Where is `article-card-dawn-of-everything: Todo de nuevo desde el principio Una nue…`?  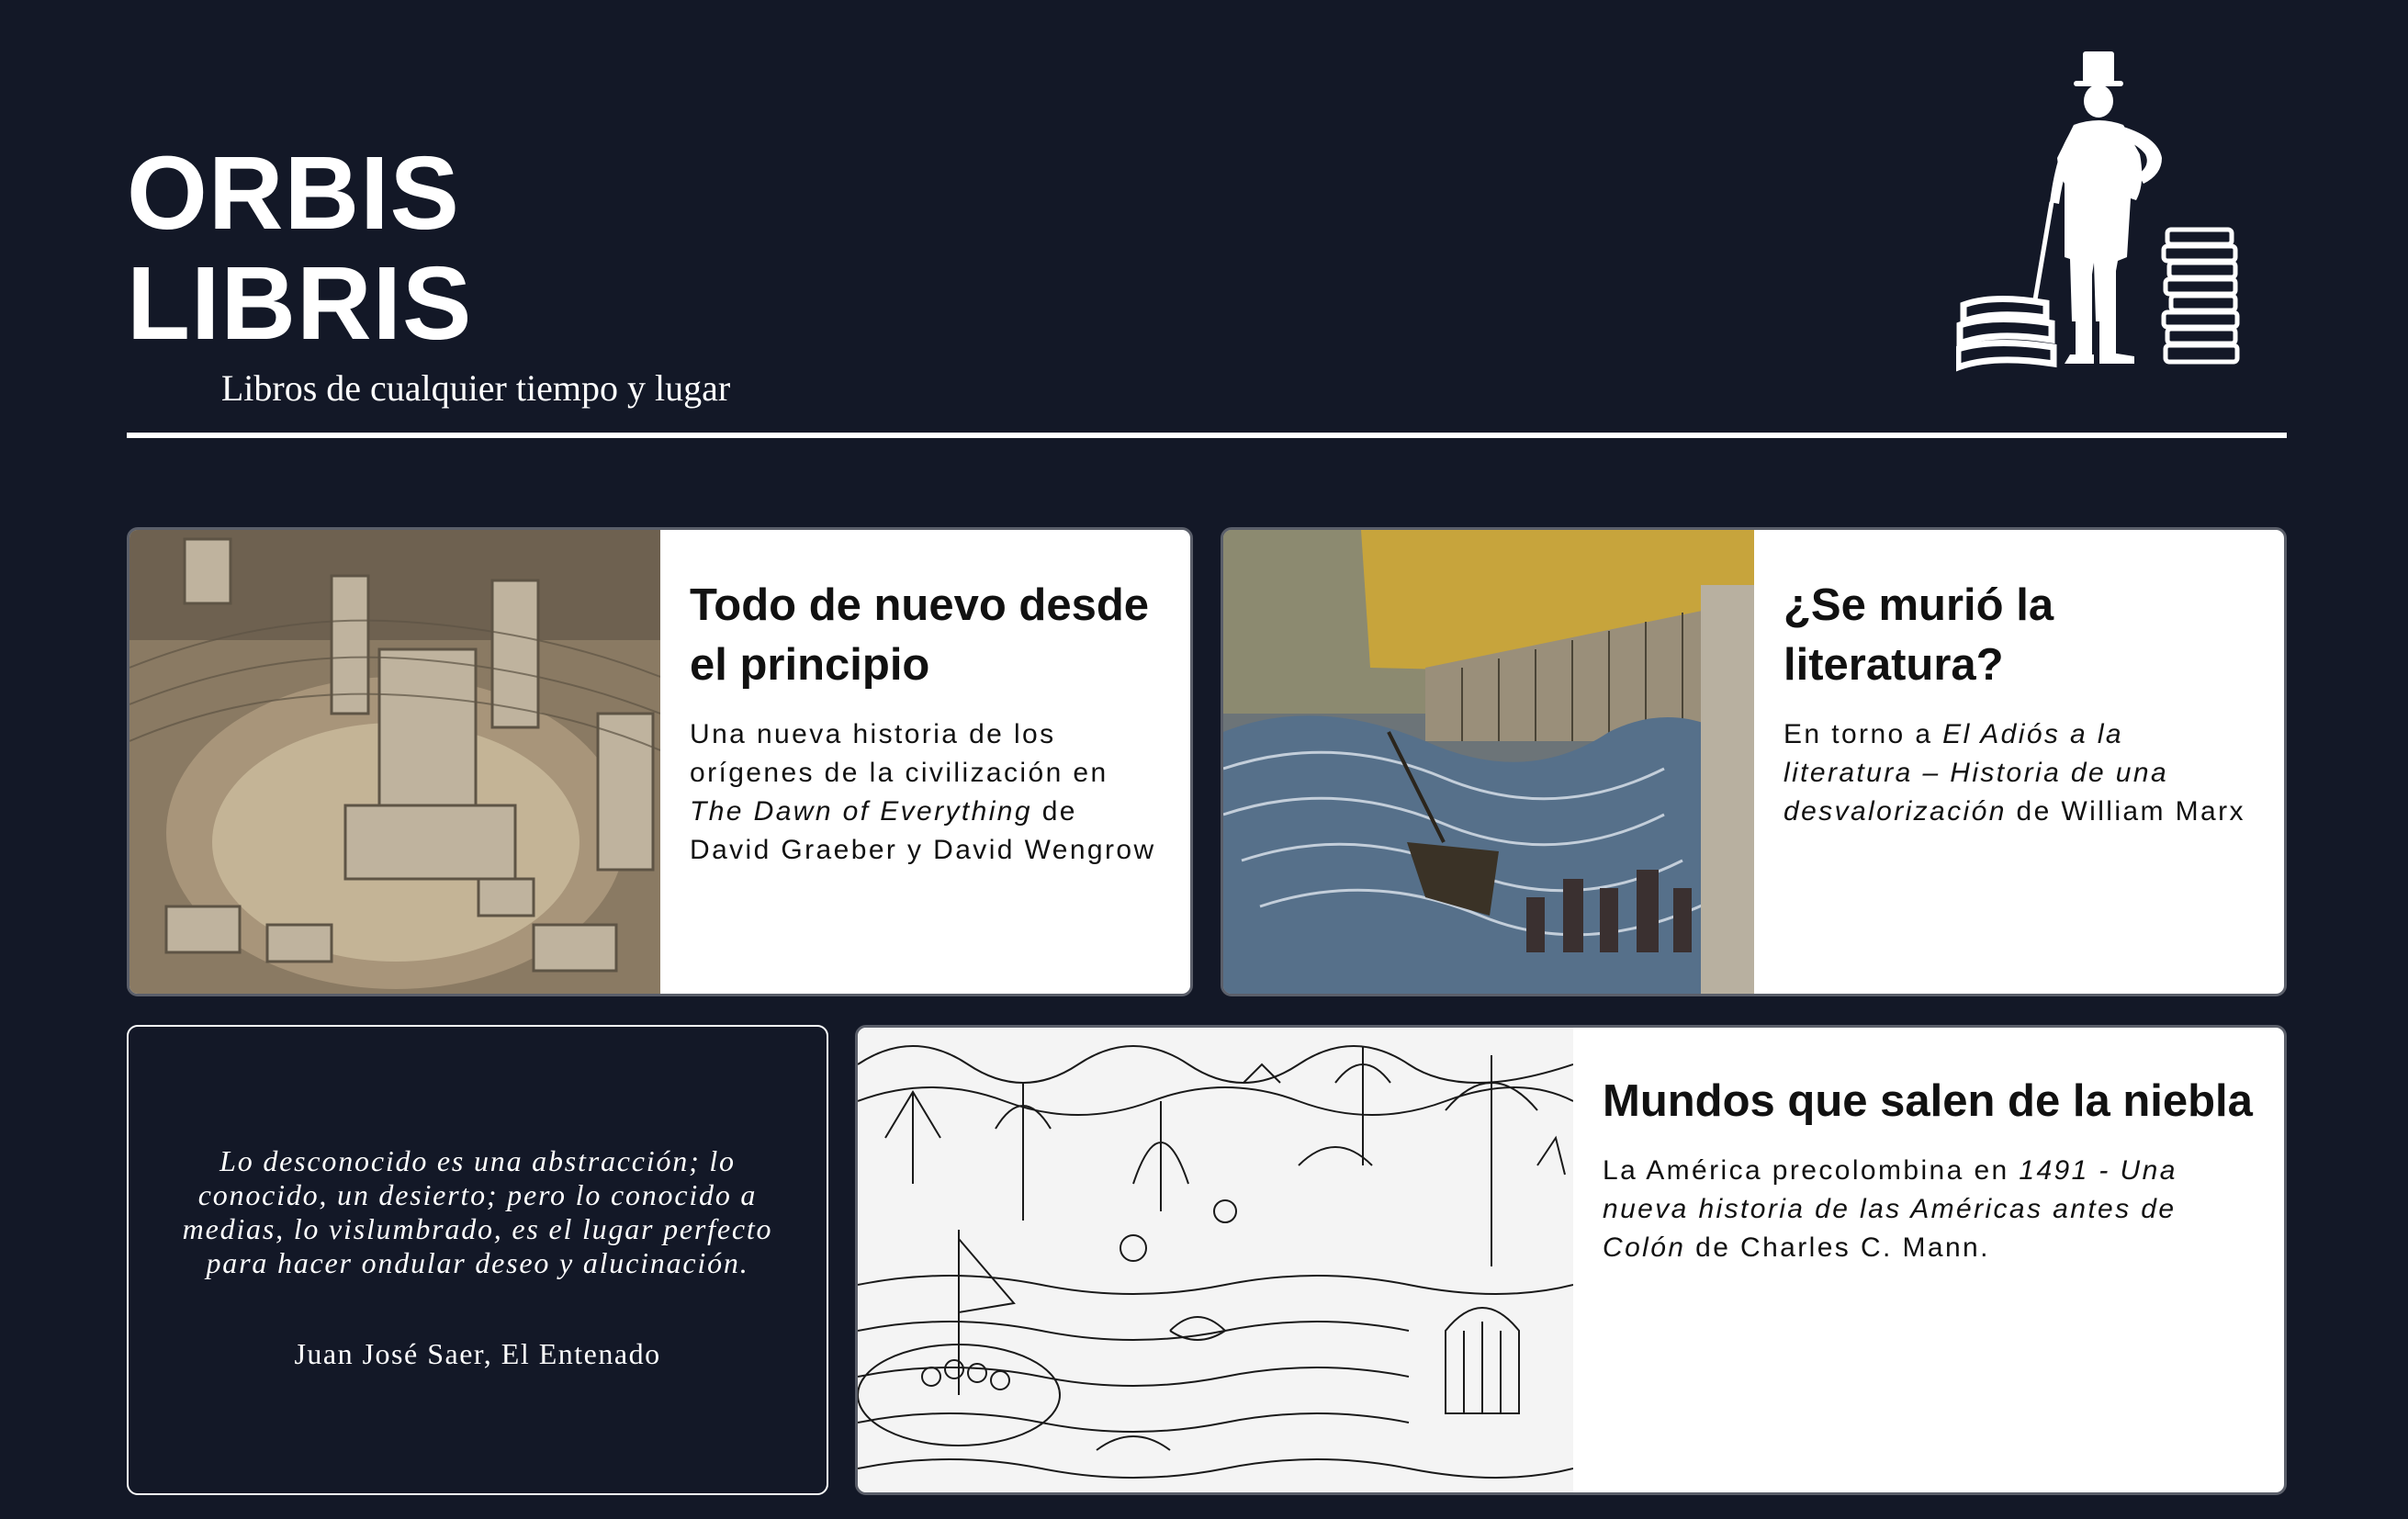
article-card-dawn-of-everything: Todo de nuevo desde el principio Una nue… is located at coordinates (660, 761).